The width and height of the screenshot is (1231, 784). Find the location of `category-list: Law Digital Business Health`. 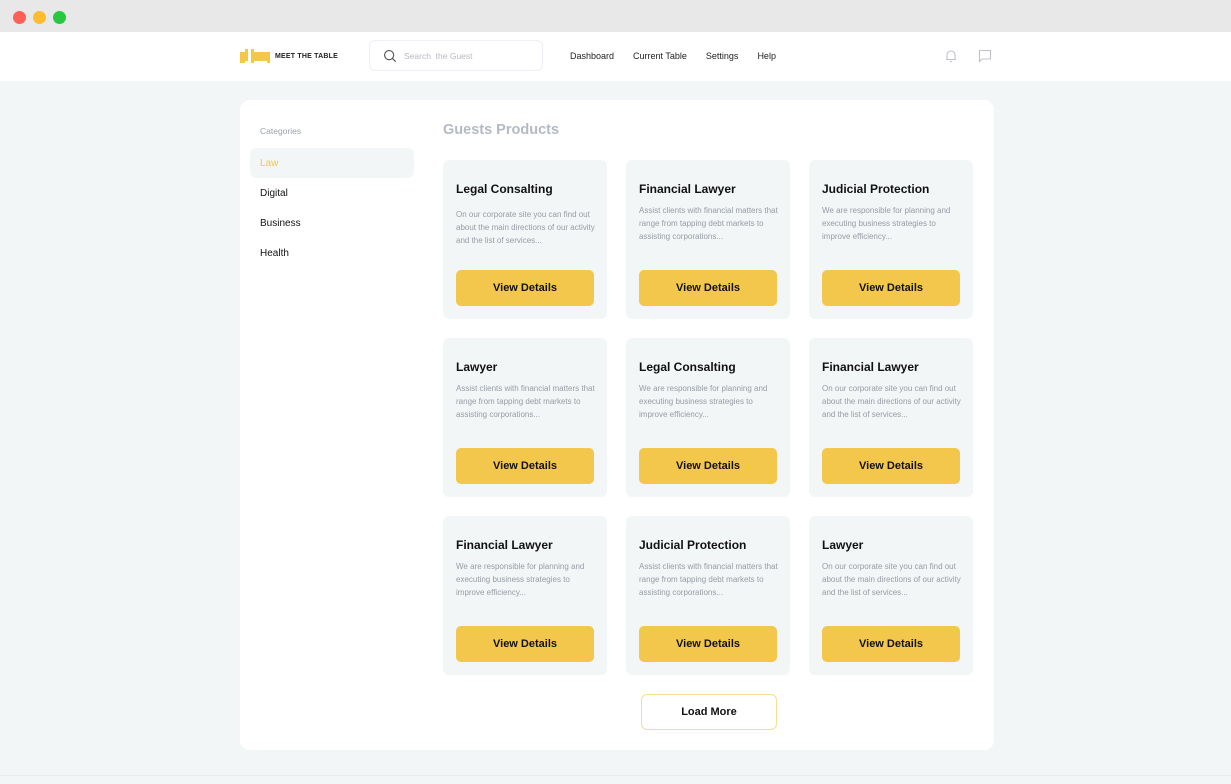

category-list: Law Digital Business Health is located at coordinates (332, 208).